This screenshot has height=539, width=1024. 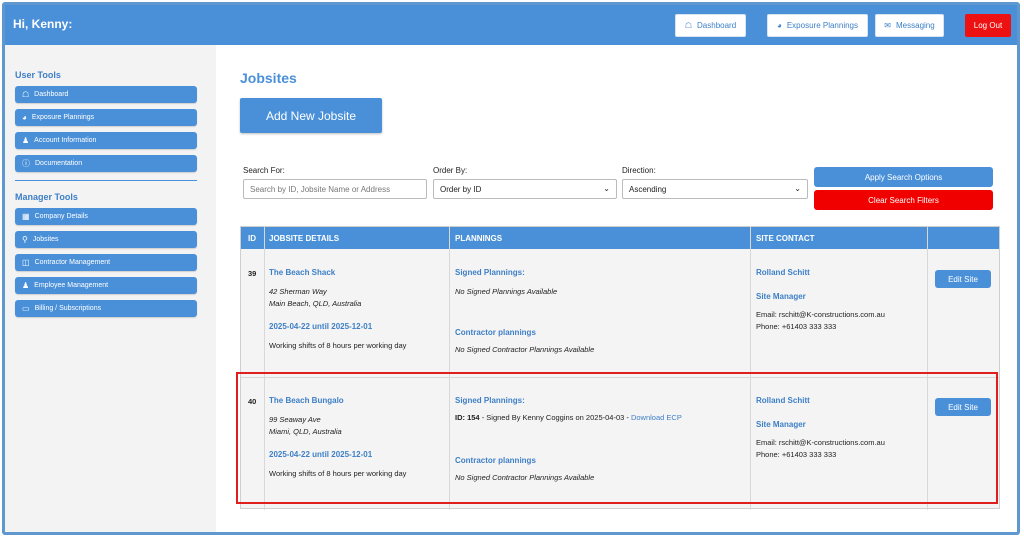 What do you see at coordinates (72, 262) in the screenshot?
I see `sidebar-item-label: Contractor Management` at bounding box center [72, 262].